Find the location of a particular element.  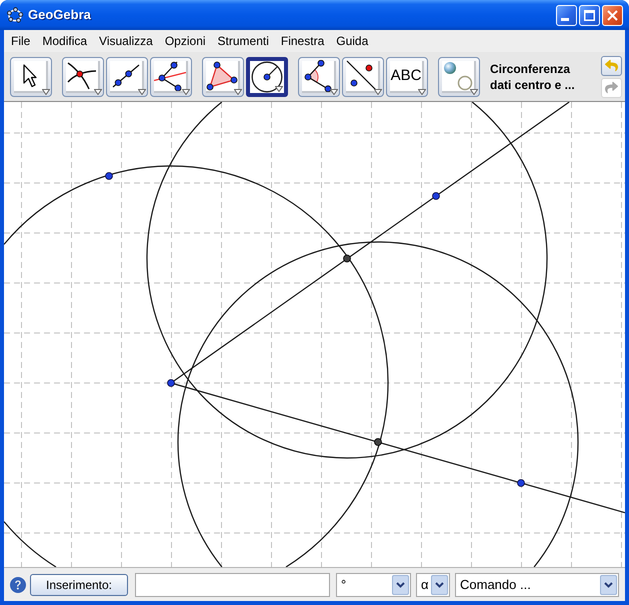

window-title: GeoGebra is located at coordinates (59, 15).